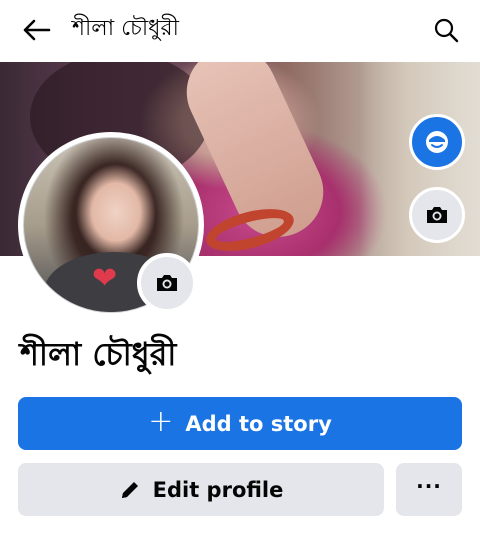 The width and height of the screenshot is (480, 540). What do you see at coordinates (218, 489) in the screenshot?
I see `edit-profile-label: Edit profile` at bounding box center [218, 489].